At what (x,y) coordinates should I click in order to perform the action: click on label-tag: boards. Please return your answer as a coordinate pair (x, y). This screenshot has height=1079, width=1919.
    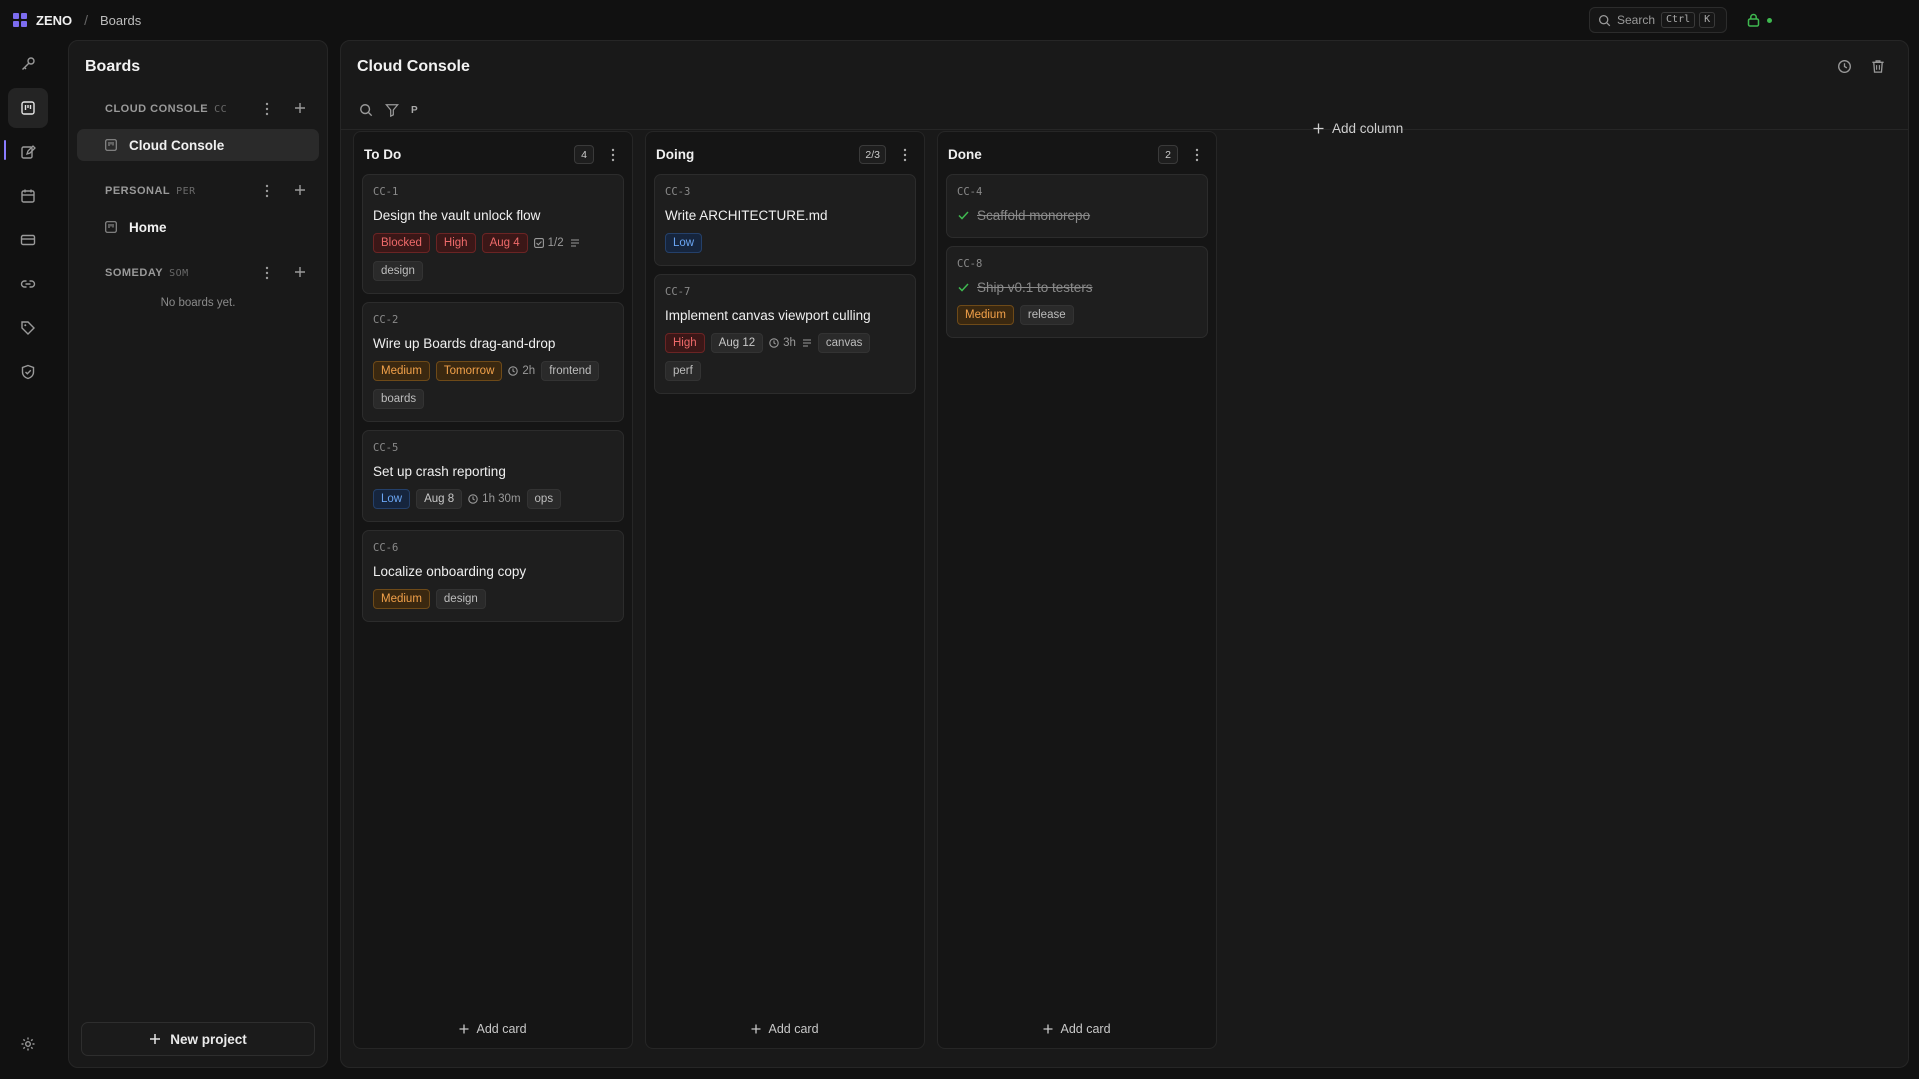
    Looking at the image, I should click on (399, 399).